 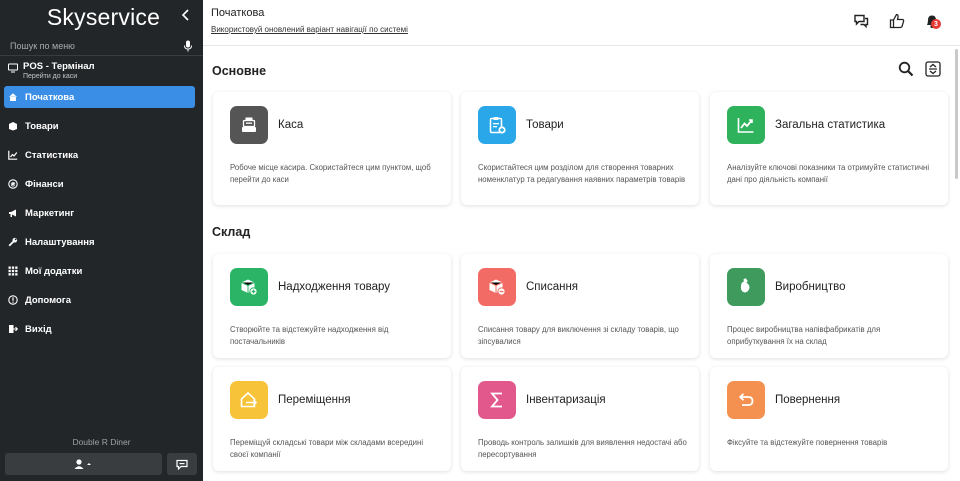 What do you see at coordinates (231, 232) in the screenshot?
I see `section-title-warehouse: Склад` at bounding box center [231, 232].